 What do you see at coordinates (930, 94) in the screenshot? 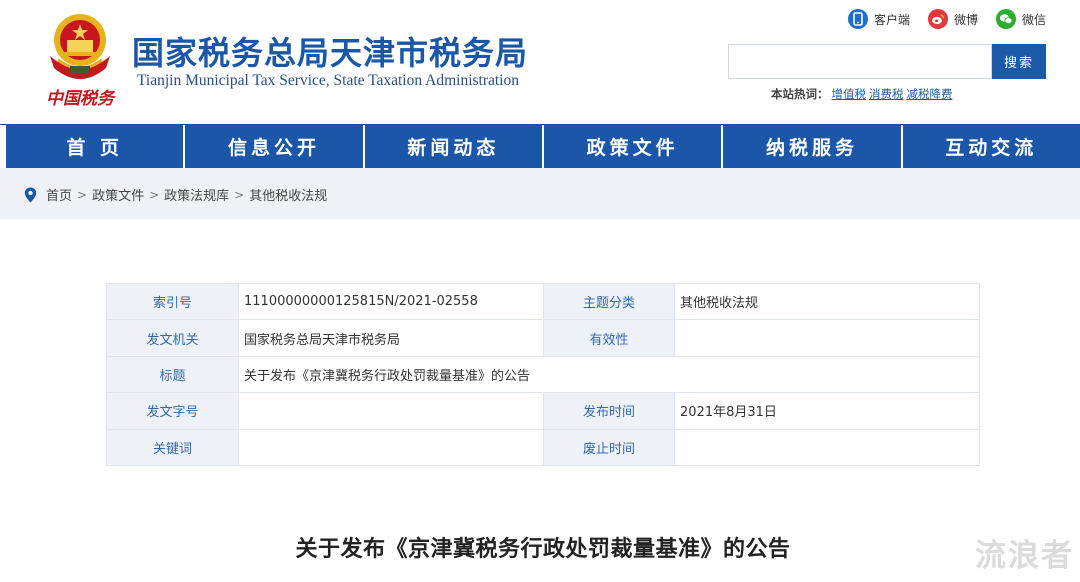
I see `hot-word-link: 减税降费` at bounding box center [930, 94].